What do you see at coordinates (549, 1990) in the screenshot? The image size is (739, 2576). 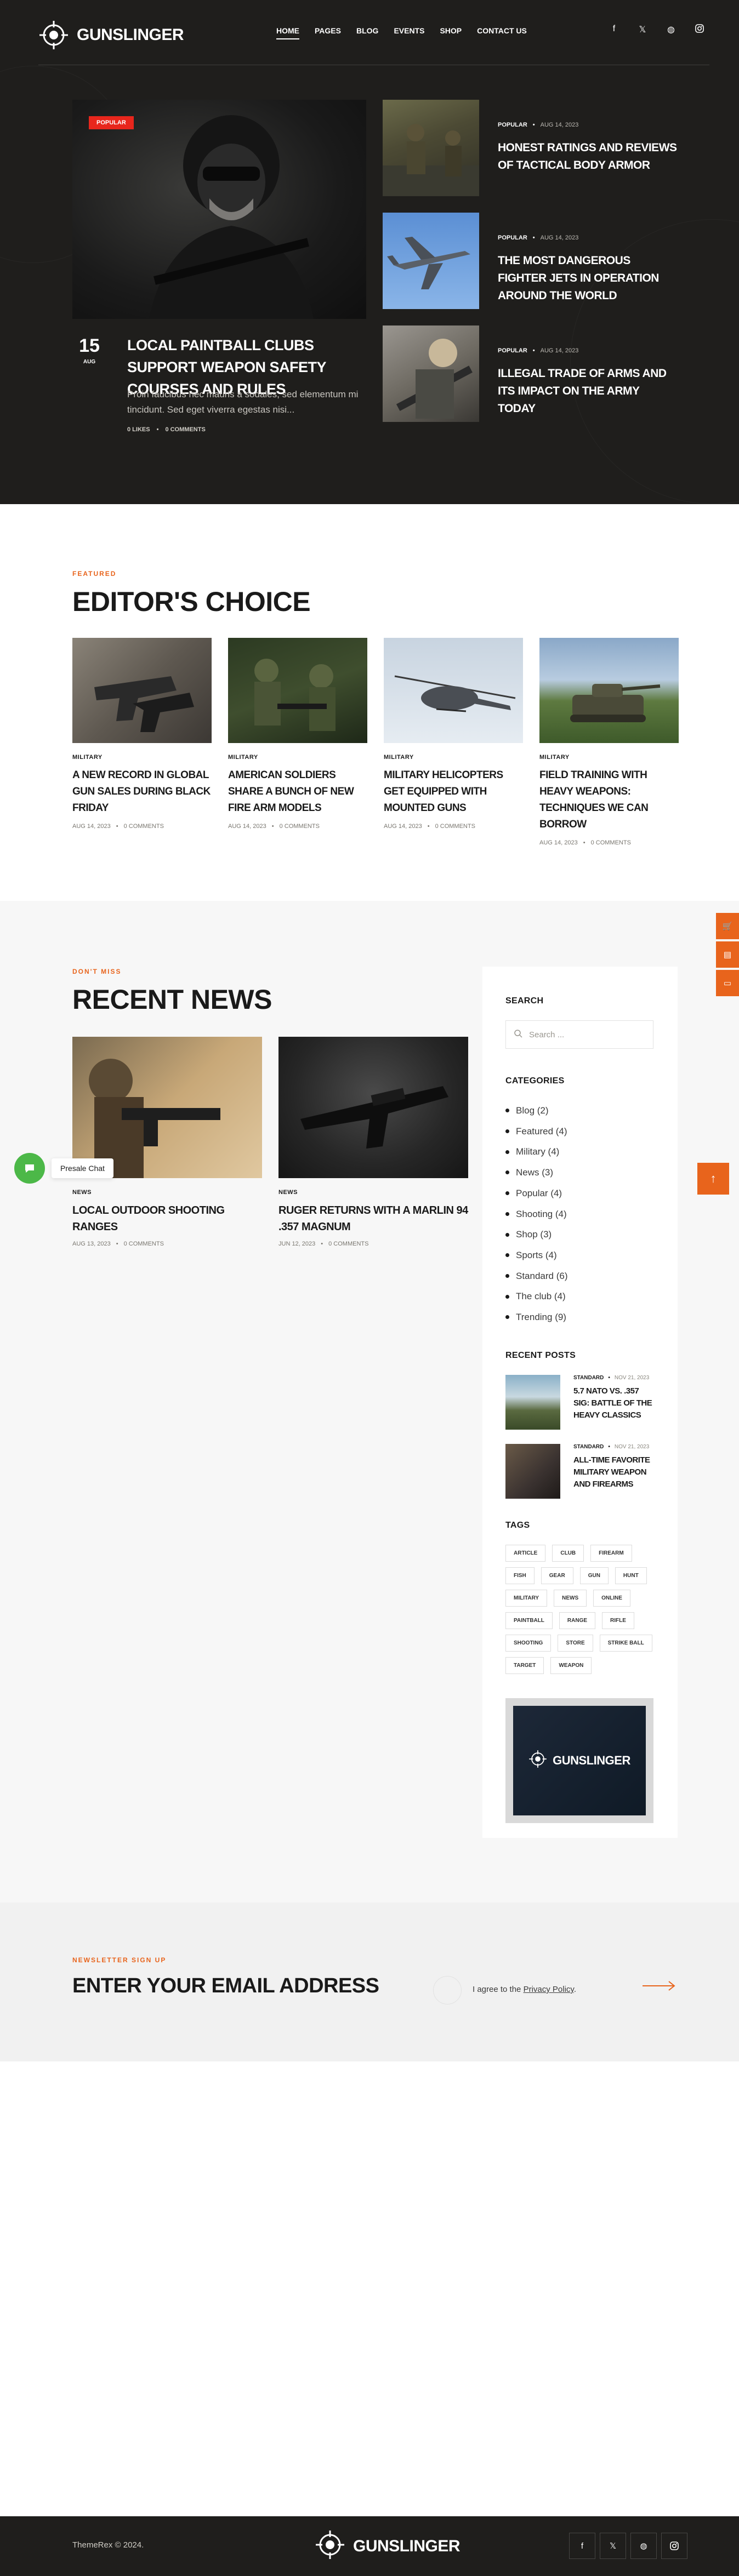 I see `privacy-policy-link: Privacy Policy` at bounding box center [549, 1990].